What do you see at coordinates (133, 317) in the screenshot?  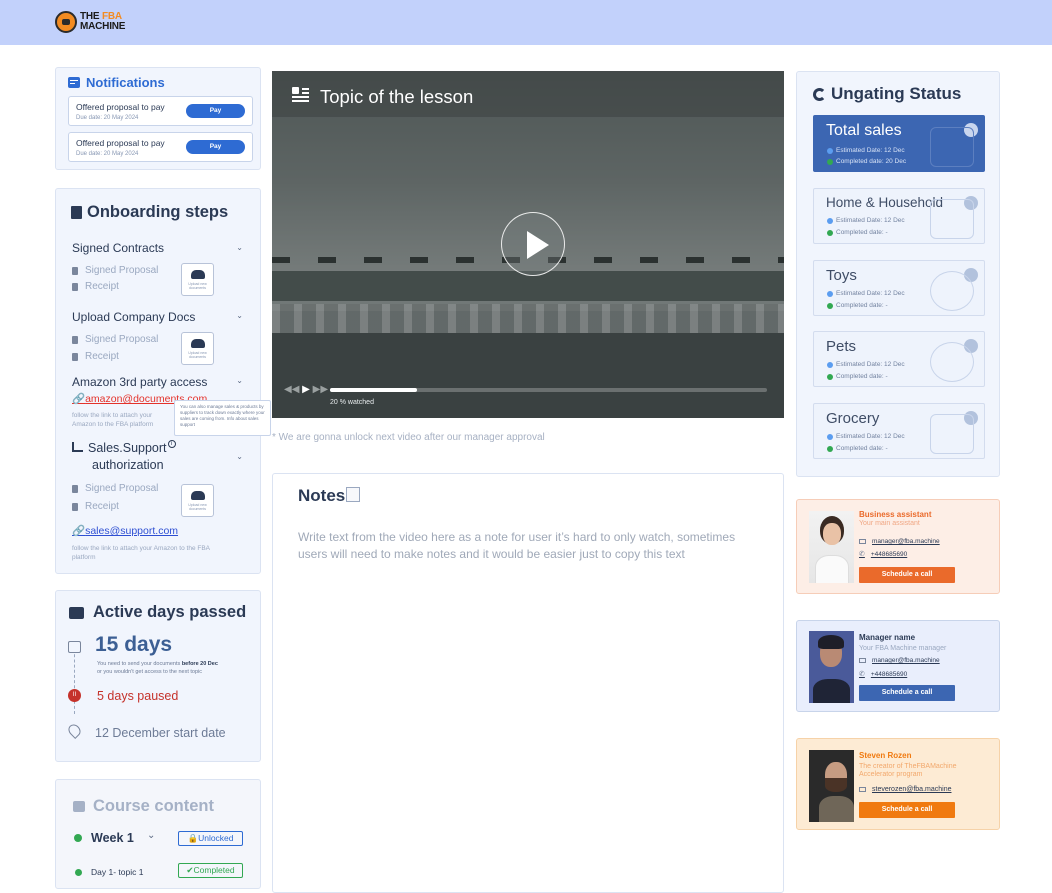 I see `section-upload-company-docs: Upload Company Docs` at bounding box center [133, 317].